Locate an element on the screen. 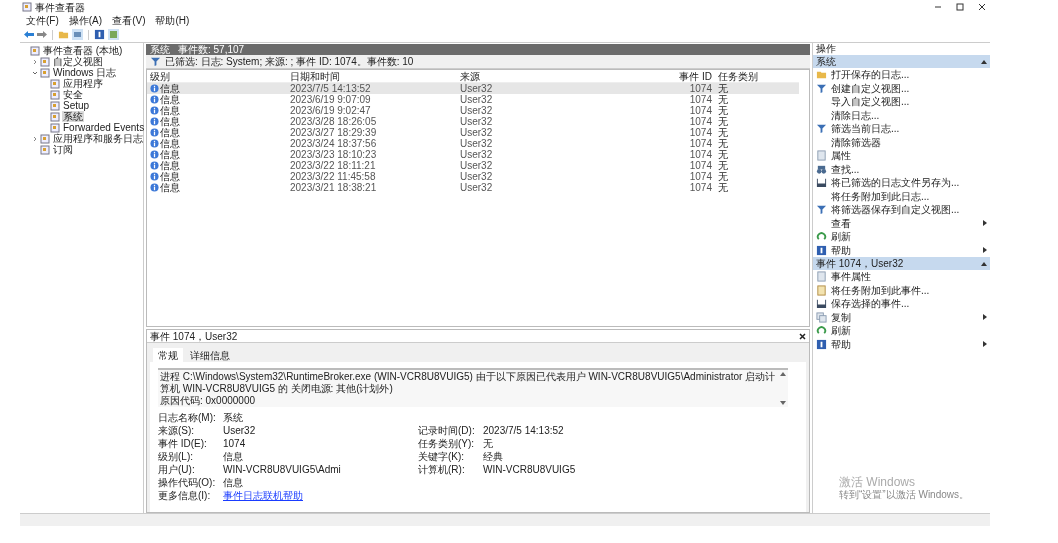 Image resolution: width=1058 pixels, height=543 pixels. tab: 详细信息 is located at coordinates (210, 355).